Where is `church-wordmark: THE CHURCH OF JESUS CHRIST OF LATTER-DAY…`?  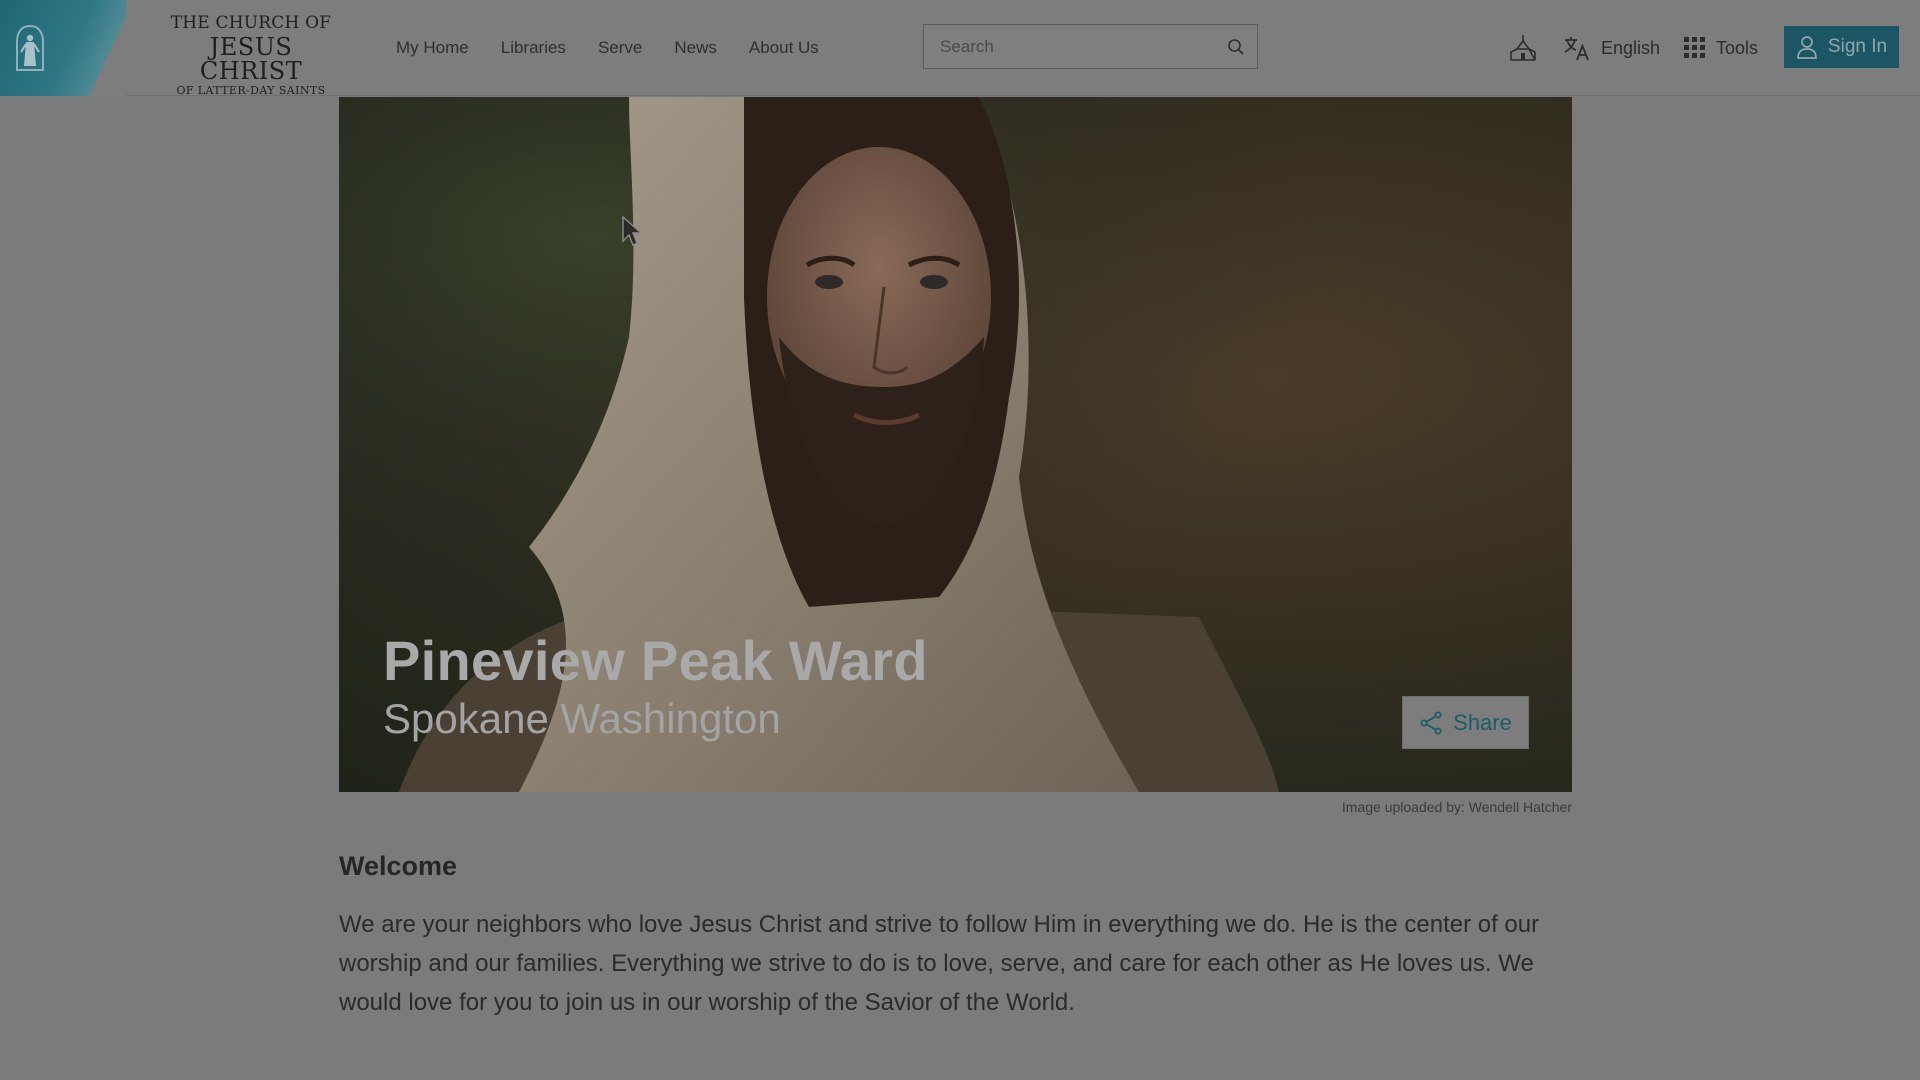 church-wordmark: THE CHURCH OF JESUS CHRIST OF LATTER-DAY… is located at coordinates (251, 55).